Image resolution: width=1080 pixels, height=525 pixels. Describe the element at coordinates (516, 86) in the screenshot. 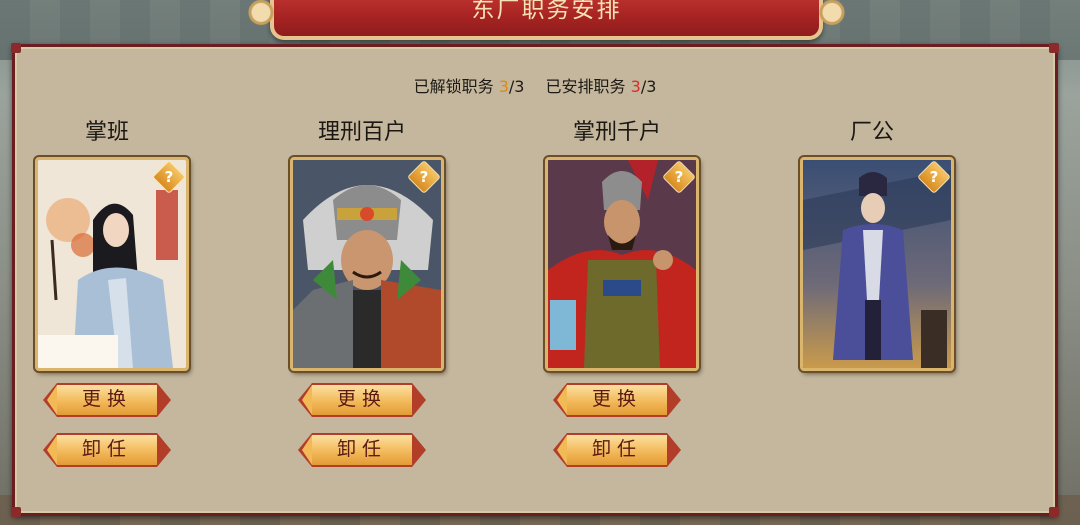

I see `unlocked-total: /3` at that location.